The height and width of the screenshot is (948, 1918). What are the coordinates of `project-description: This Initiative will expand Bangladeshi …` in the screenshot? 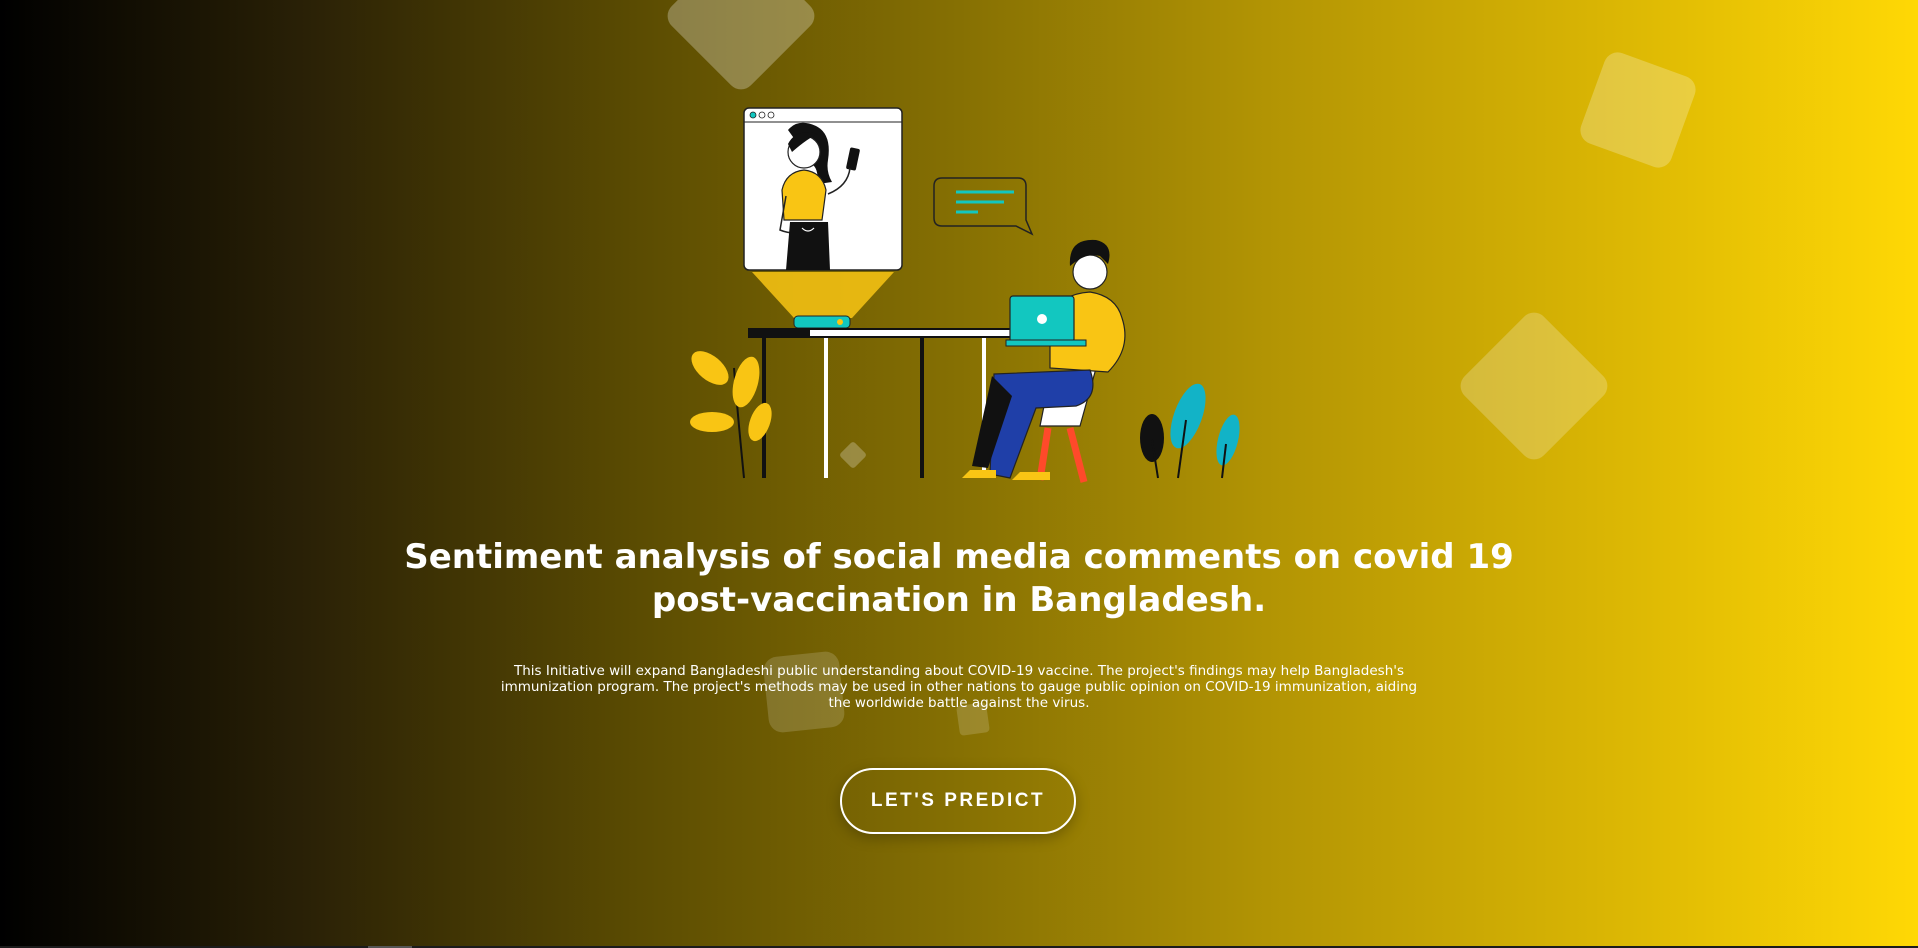 It's located at (959, 687).